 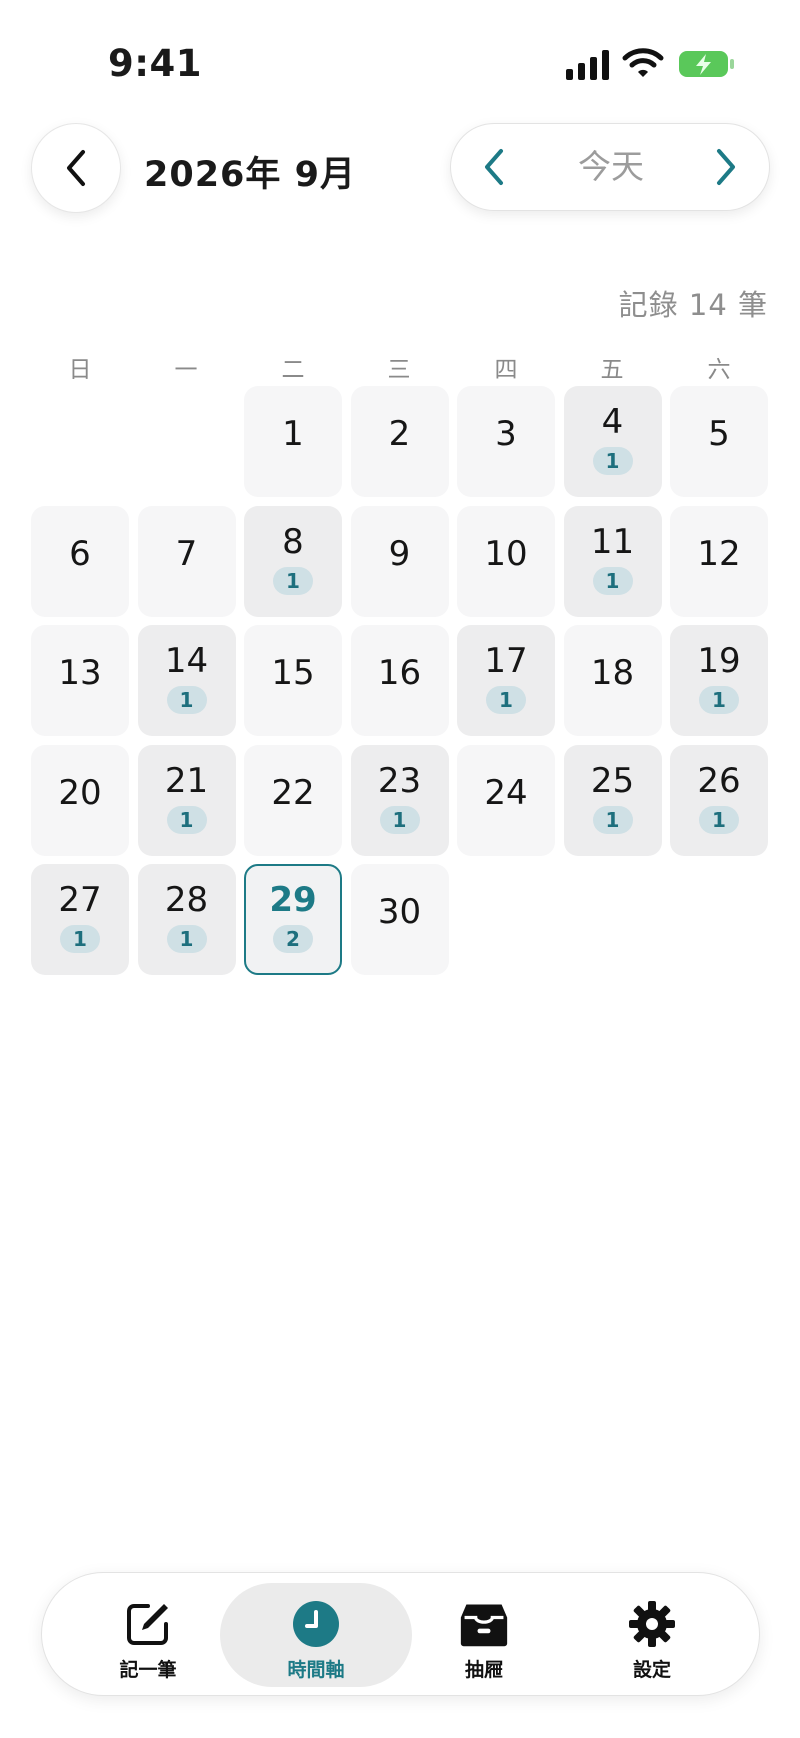 What do you see at coordinates (399, 780) in the screenshot?
I see `day-number: 23` at bounding box center [399, 780].